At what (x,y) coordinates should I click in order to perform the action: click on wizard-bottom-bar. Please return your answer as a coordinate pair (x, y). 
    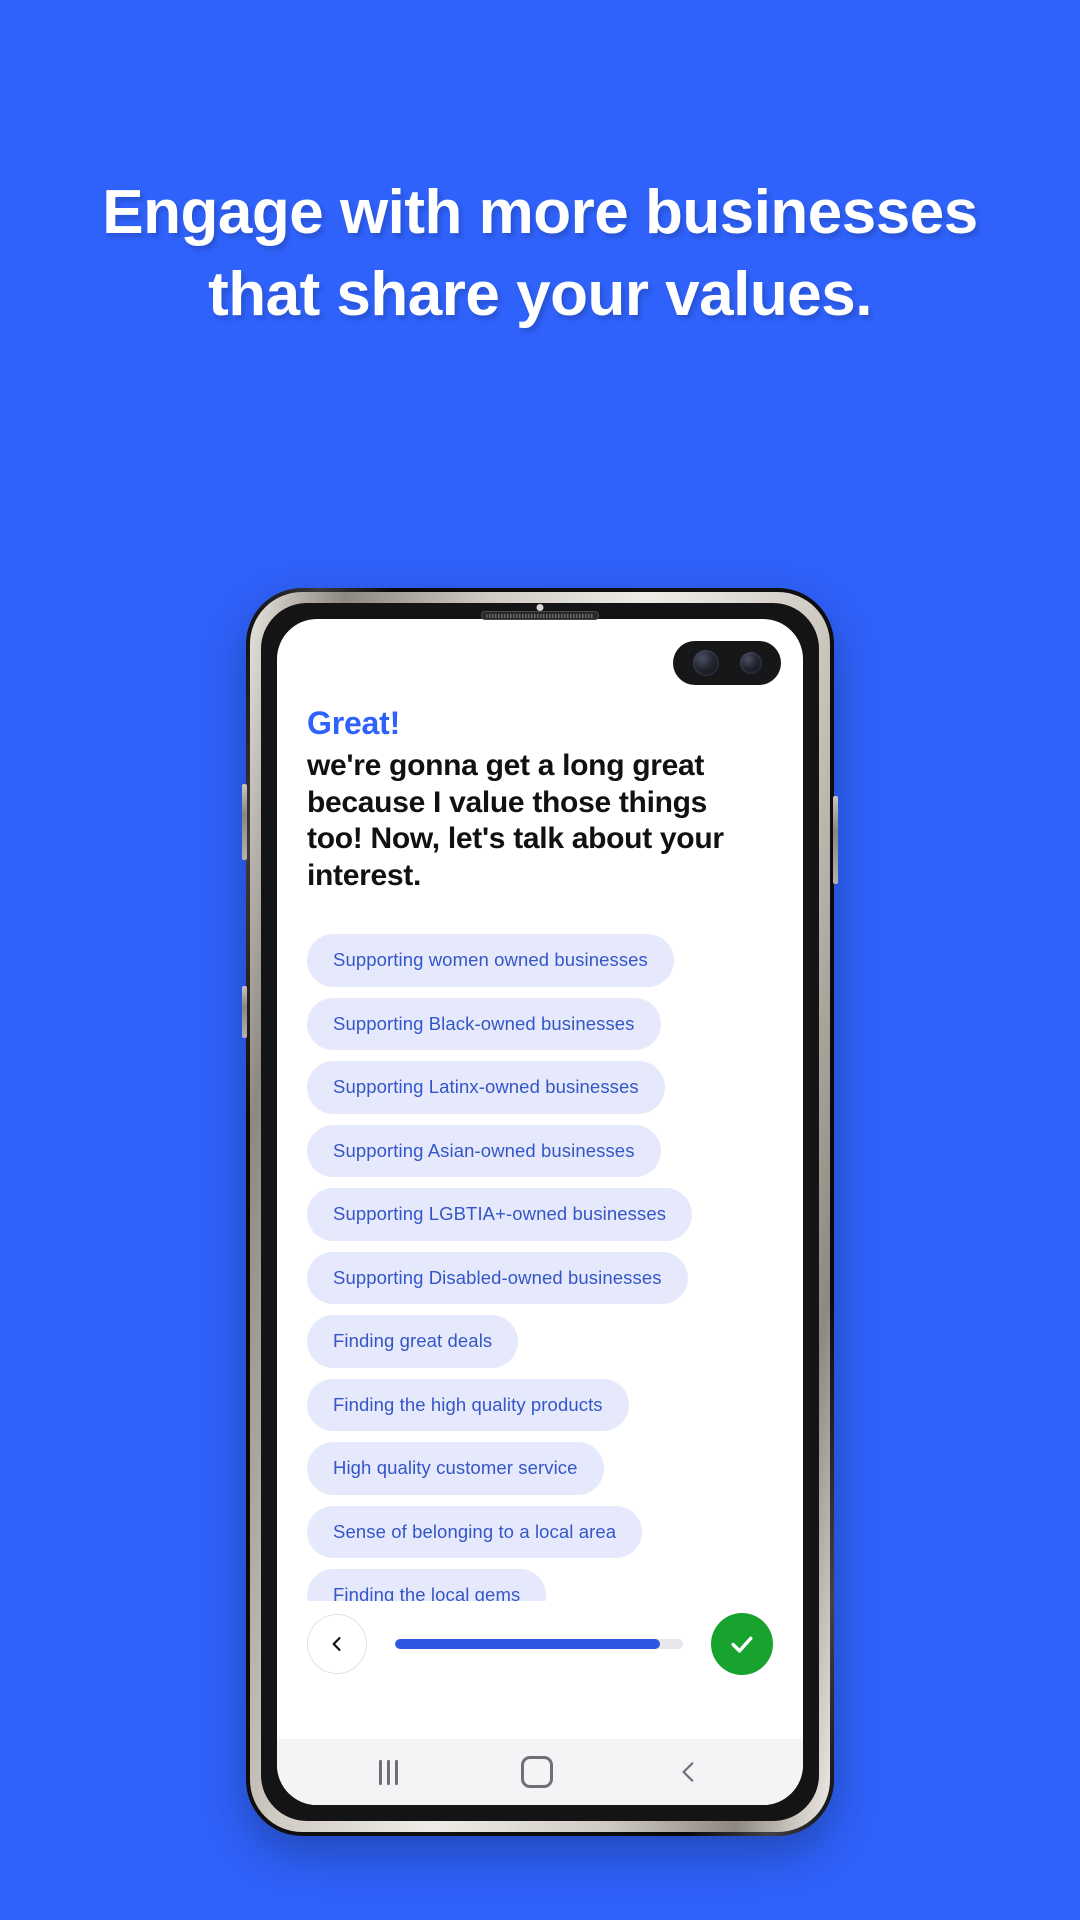
    Looking at the image, I should click on (540, 1644).